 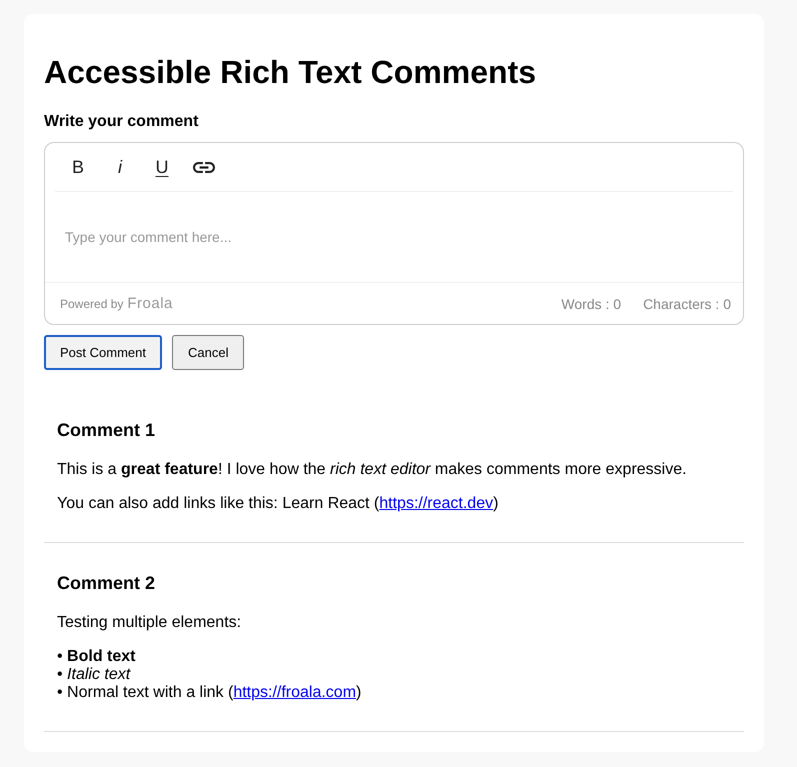 What do you see at coordinates (591, 304) in the screenshot?
I see `word-count: Words : 0` at bounding box center [591, 304].